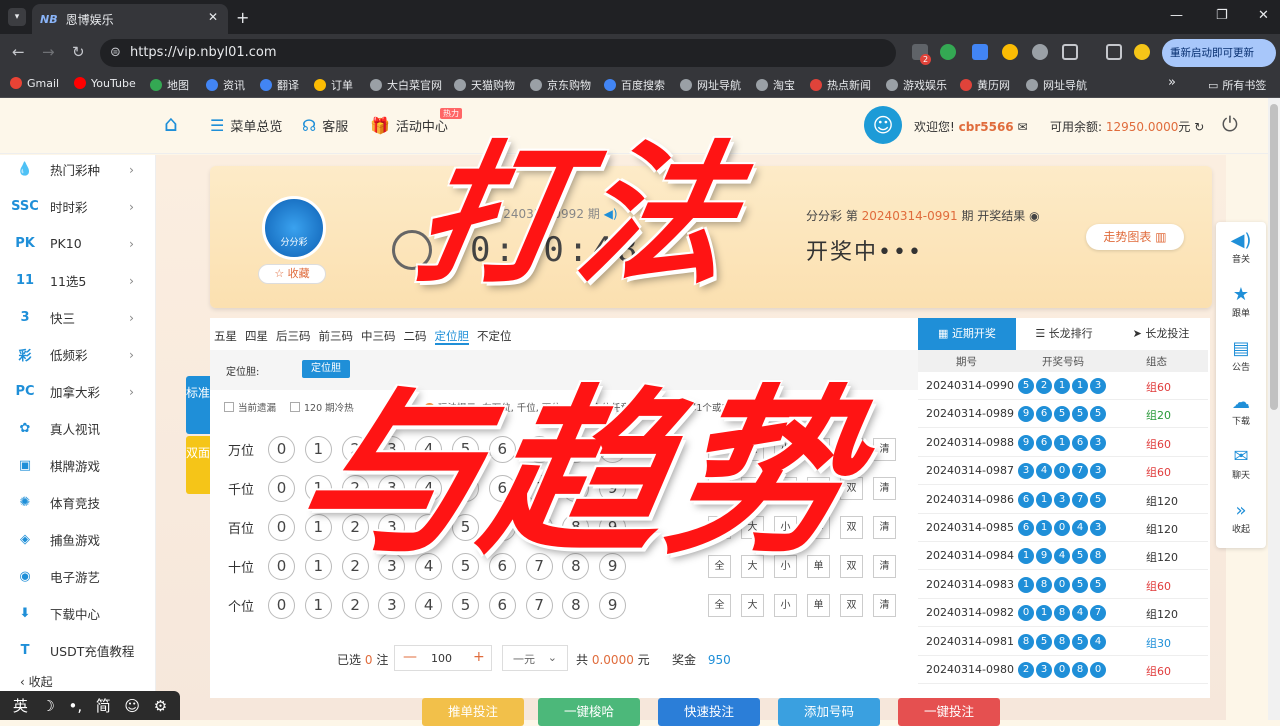 This screenshot has height=726, width=1280. Describe the element at coordinates (840, 85) in the screenshot. I see `bookmark-item: 热点新闻` at that location.